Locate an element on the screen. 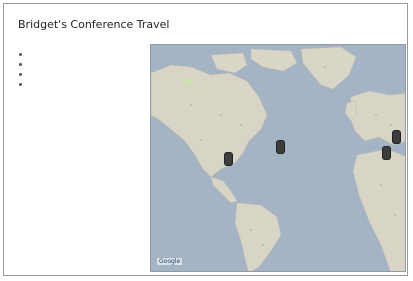  trip-list is located at coordinates (86, 69).